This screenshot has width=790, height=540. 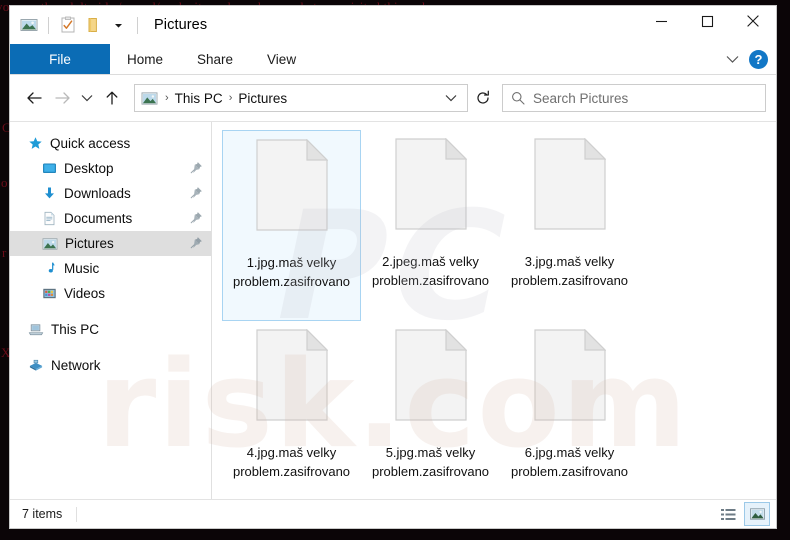 I want to click on file-item: 5.jpg.maš velky problem.zasifrovano, so click(x=430, y=410).